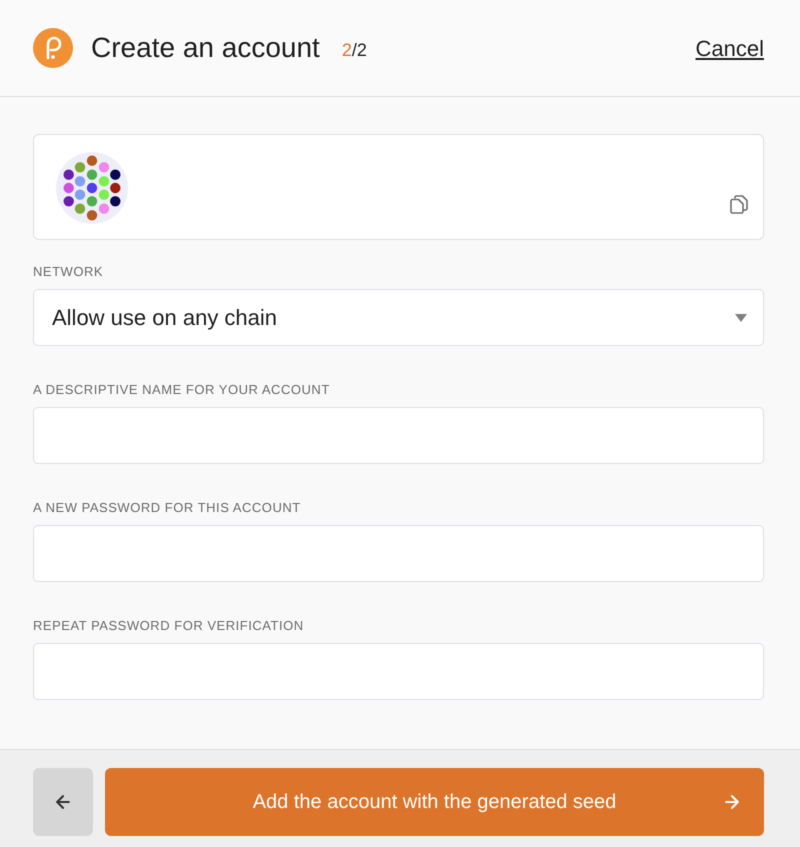 The image size is (800, 847). I want to click on step-current: 2, so click(347, 50).